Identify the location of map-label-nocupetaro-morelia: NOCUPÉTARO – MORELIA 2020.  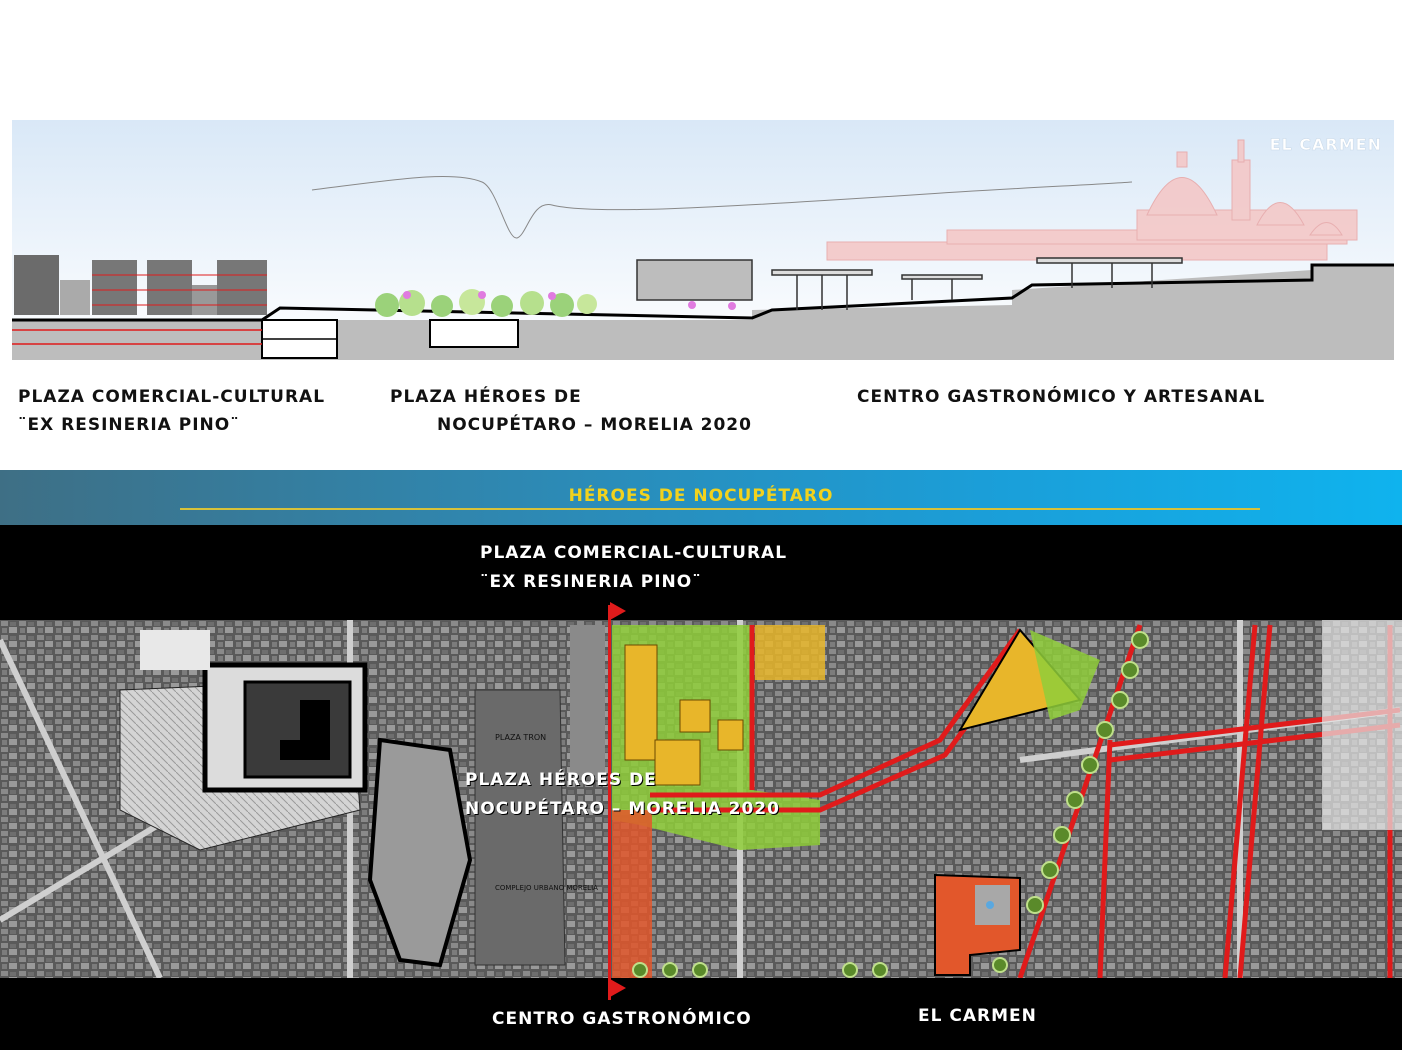
(622, 809).